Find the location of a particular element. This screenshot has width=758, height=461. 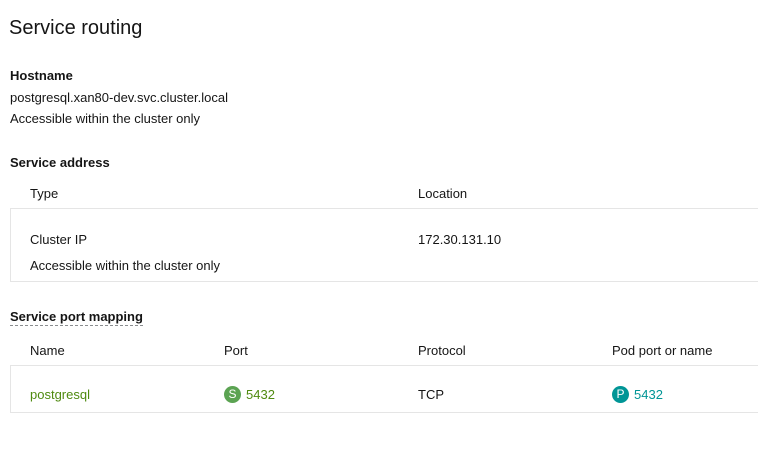

port-mapping-label: Service port mapping is located at coordinates (76, 317).